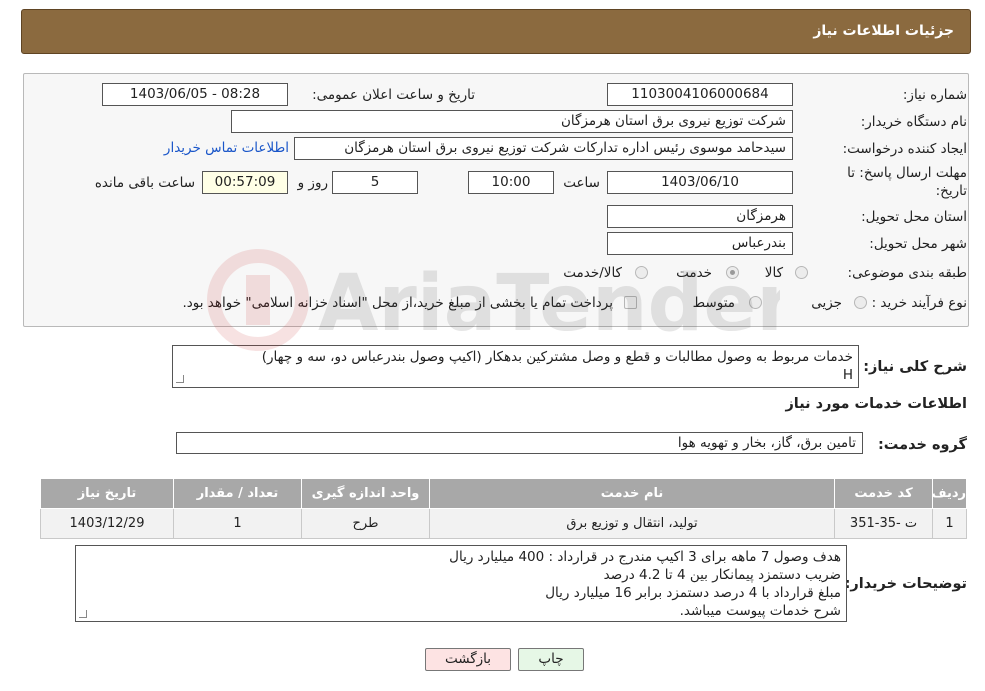 This screenshot has height=691, width=985. Describe the element at coordinates (907, 173) in the screenshot. I see `deadline-label: مهلت ارسال پاسخ: تا` at that location.